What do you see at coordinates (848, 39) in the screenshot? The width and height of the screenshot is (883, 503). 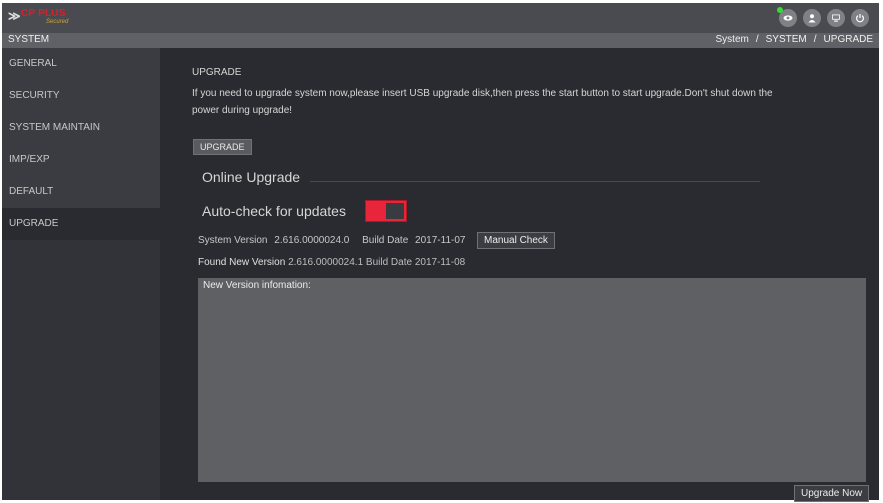 I see `breadcrumb-item-upgrade: UPGRADE` at bounding box center [848, 39].